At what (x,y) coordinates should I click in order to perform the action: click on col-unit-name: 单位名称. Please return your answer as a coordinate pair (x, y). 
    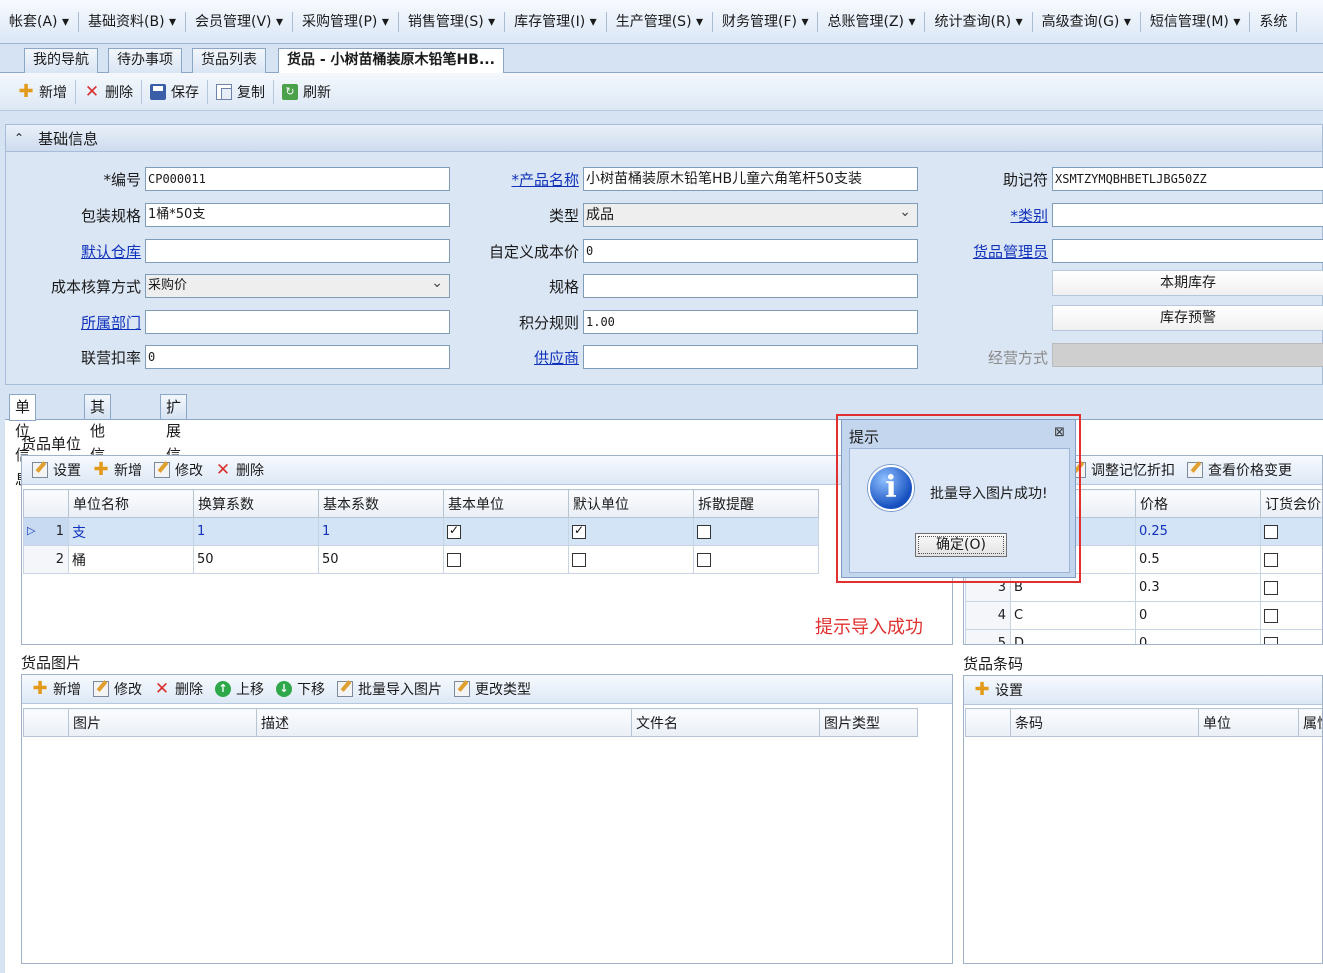
    Looking at the image, I should click on (131, 503).